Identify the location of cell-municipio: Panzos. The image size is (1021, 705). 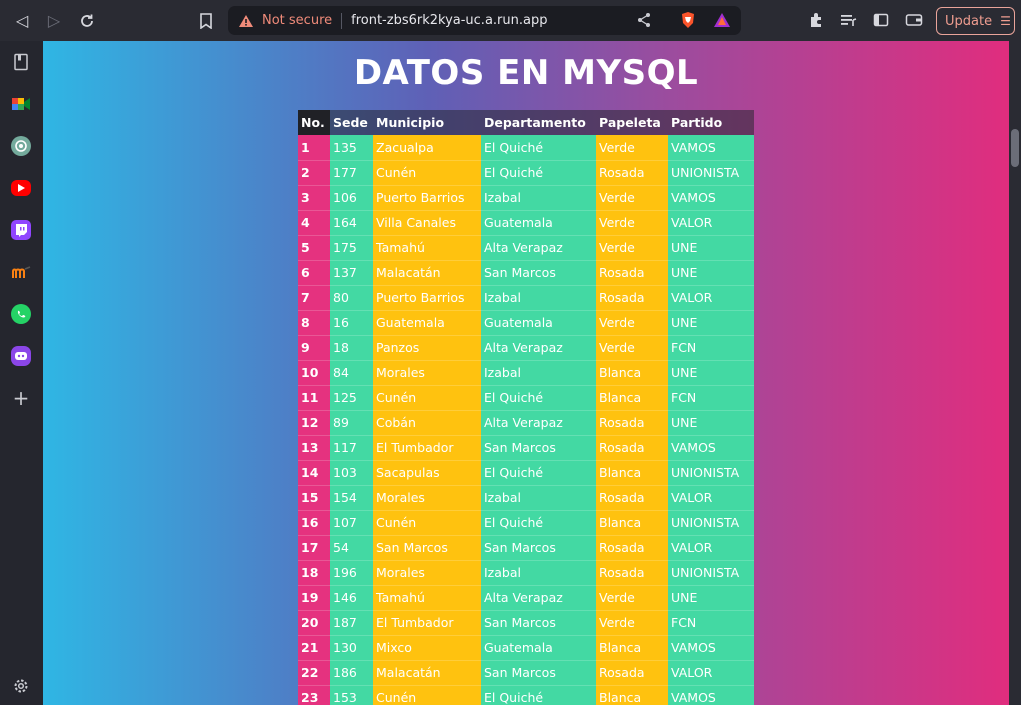
(427, 348).